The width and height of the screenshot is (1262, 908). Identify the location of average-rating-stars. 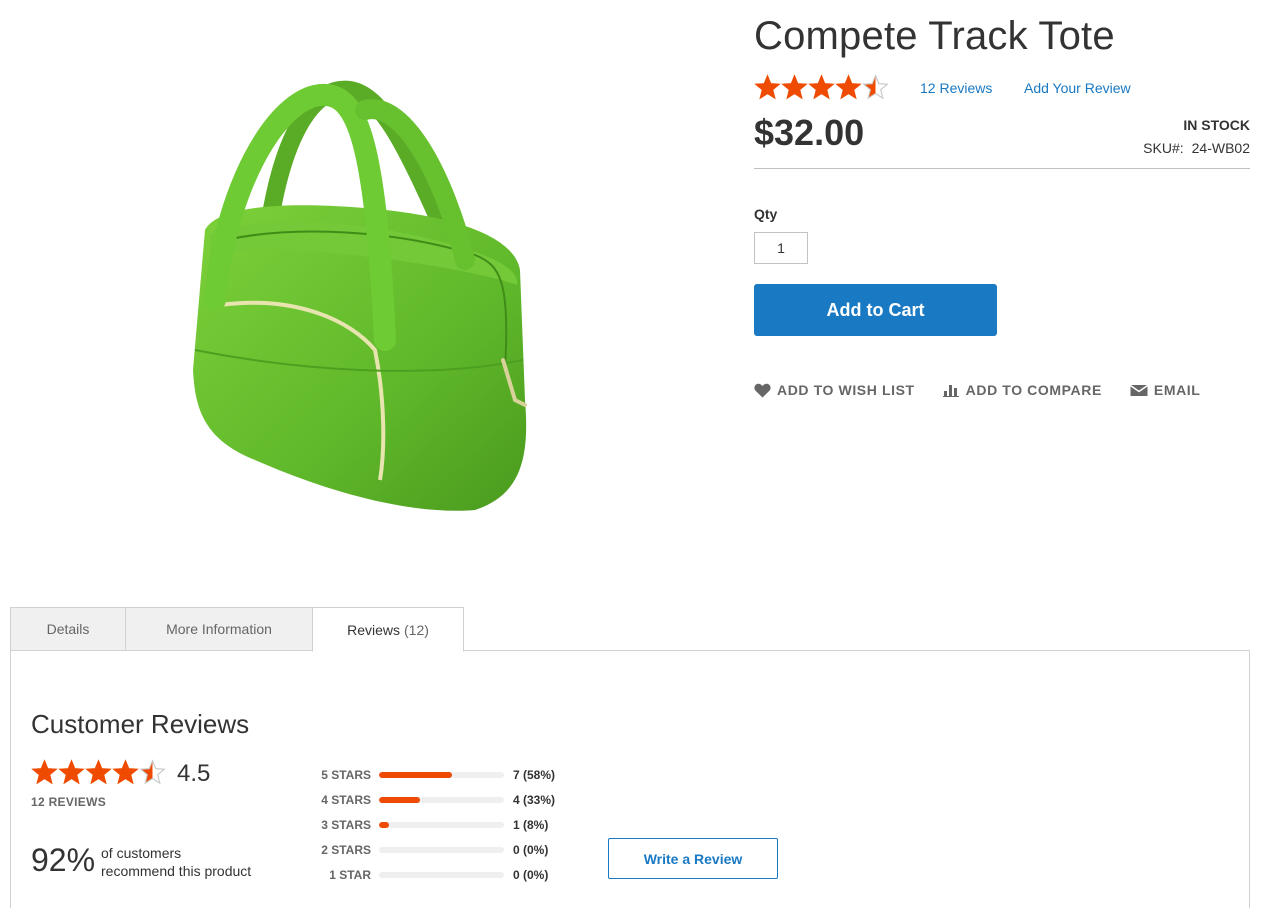
(98, 772).